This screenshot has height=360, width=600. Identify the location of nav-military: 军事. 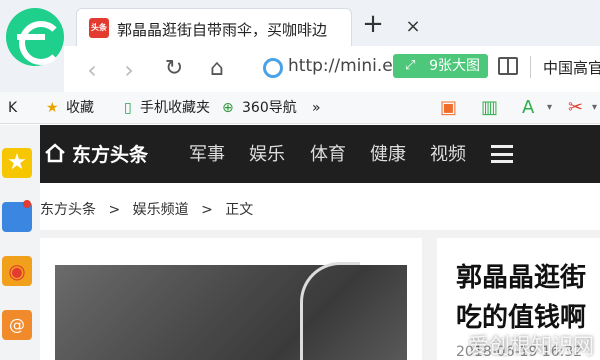
(209, 155).